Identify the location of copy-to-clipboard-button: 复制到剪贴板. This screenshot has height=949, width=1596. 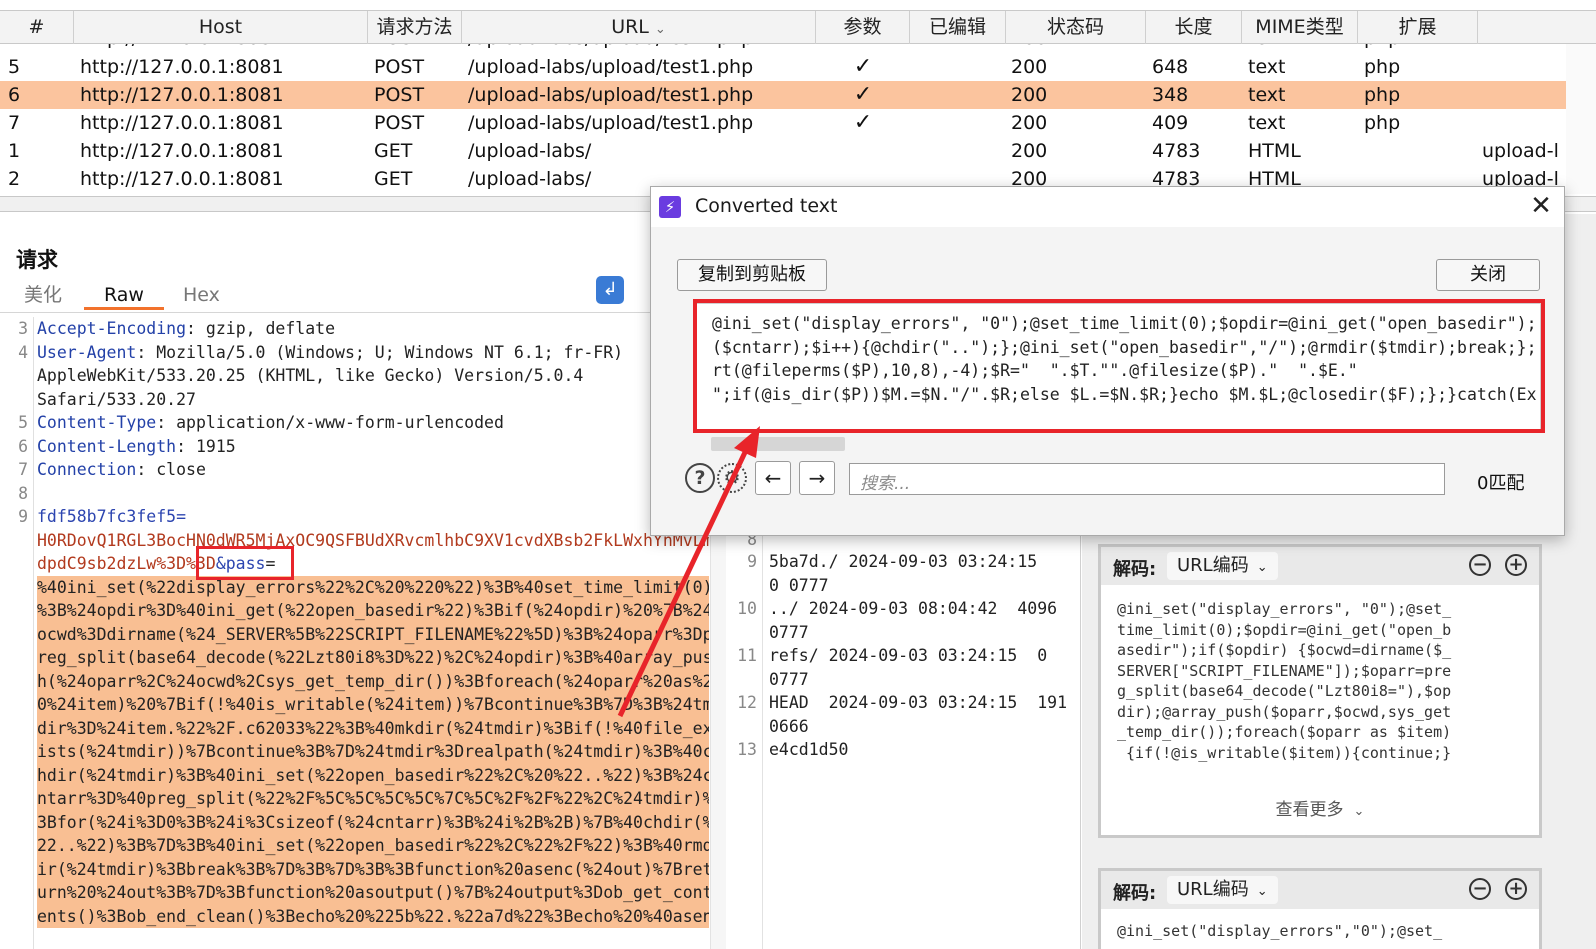
(752, 275).